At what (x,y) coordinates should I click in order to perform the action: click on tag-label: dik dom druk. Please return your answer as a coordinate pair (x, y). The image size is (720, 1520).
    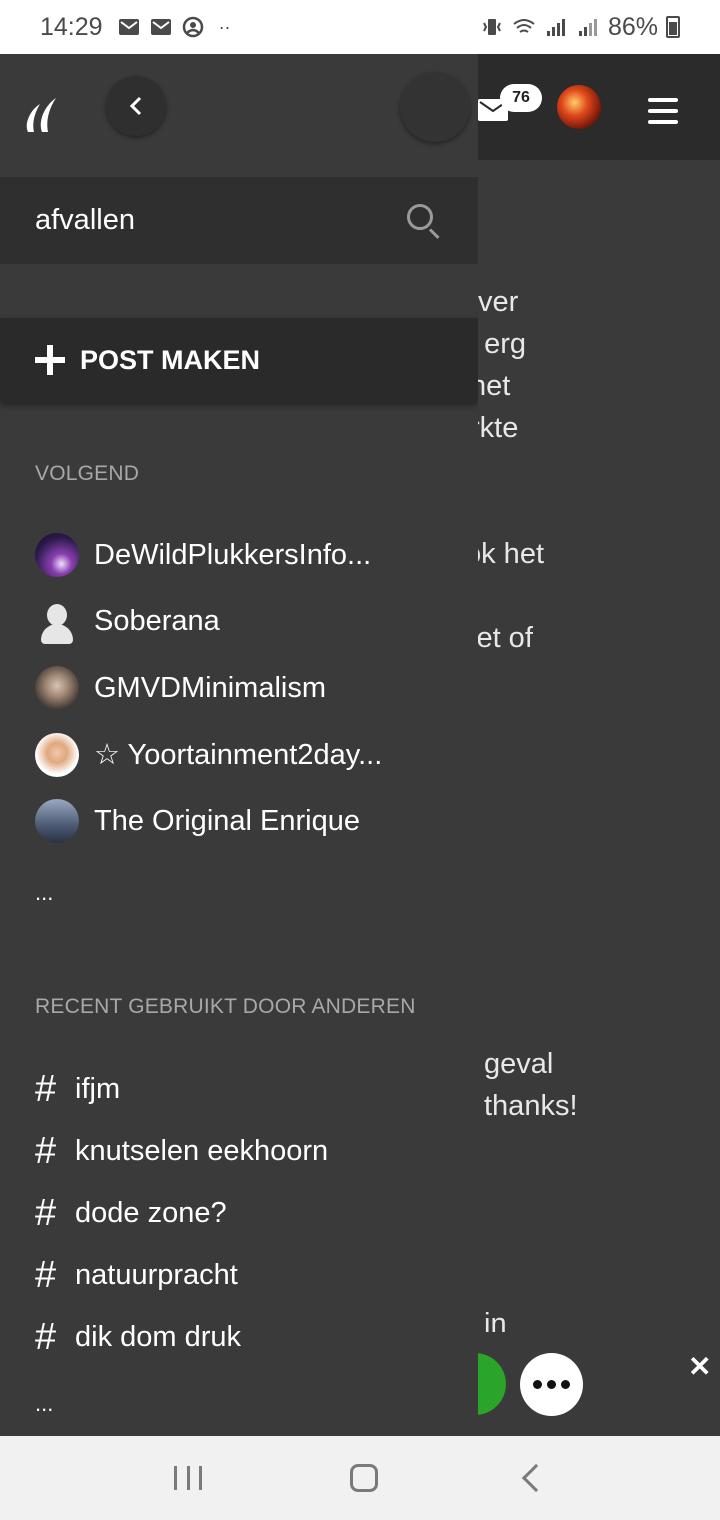
    Looking at the image, I should click on (158, 1336).